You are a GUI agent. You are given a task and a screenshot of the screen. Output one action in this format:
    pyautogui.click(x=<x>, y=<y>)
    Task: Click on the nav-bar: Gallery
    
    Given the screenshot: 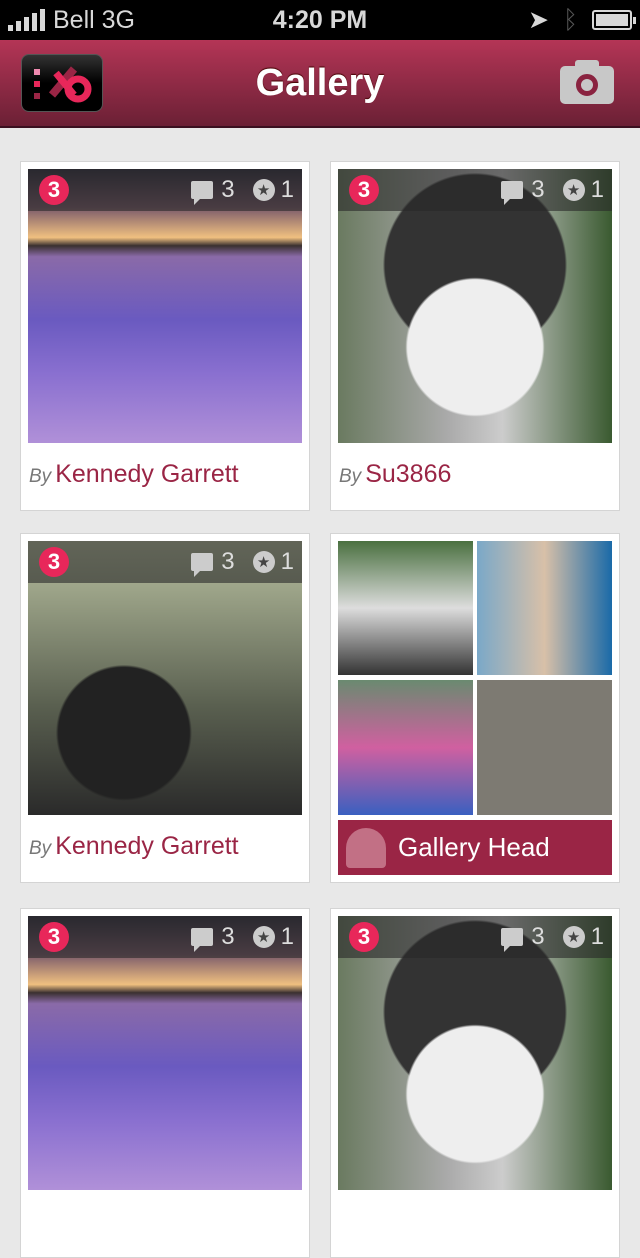 What is the action you would take?
    pyautogui.click(x=320, y=84)
    